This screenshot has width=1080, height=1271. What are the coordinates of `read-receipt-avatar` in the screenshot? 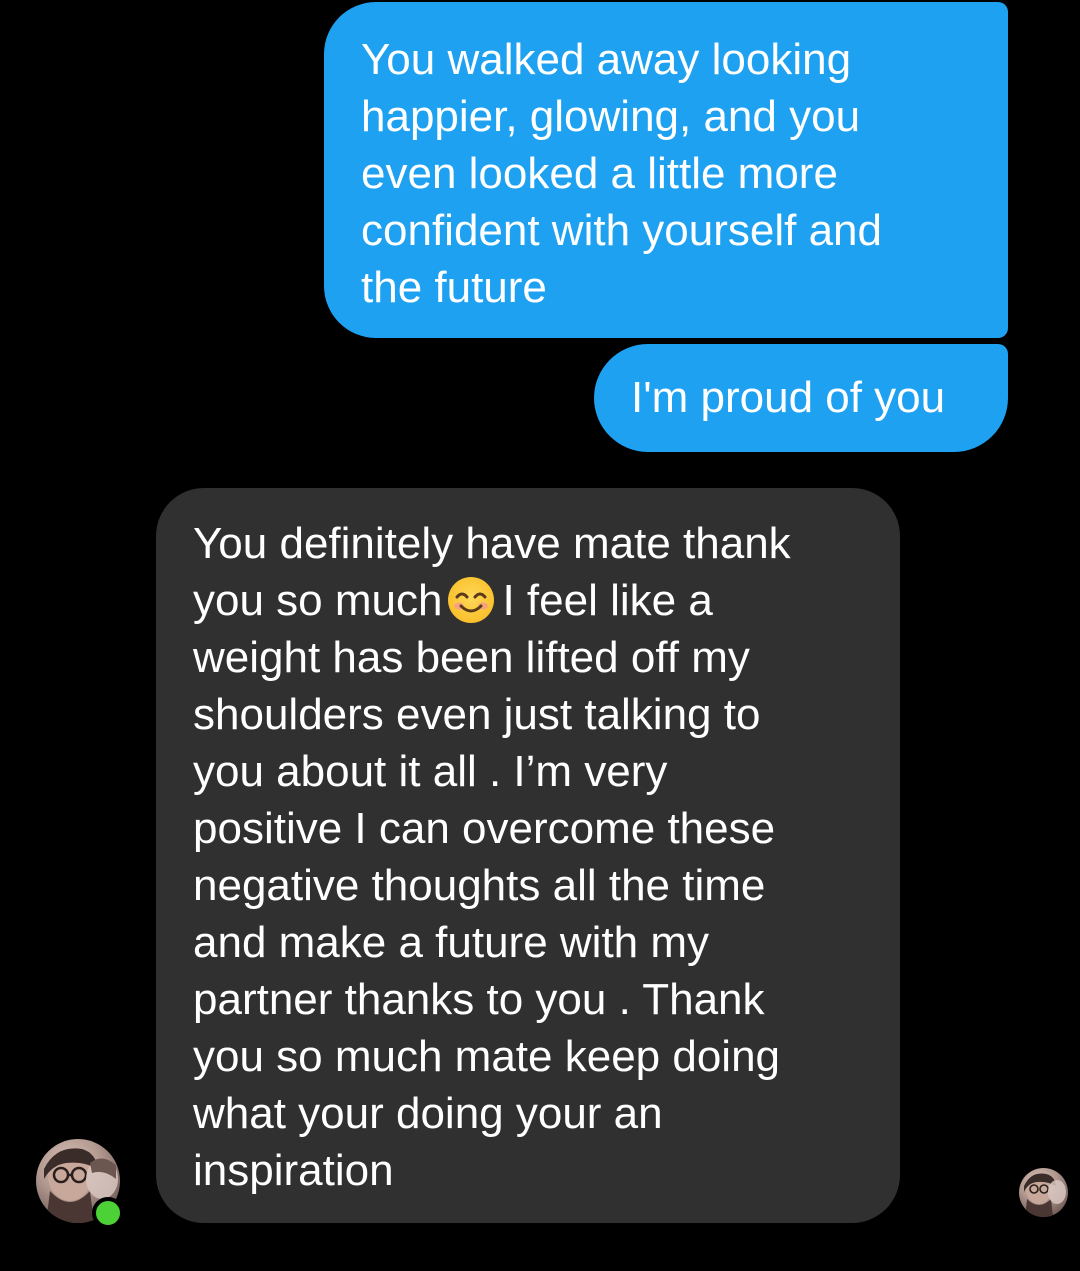 It's located at (1043, 1192).